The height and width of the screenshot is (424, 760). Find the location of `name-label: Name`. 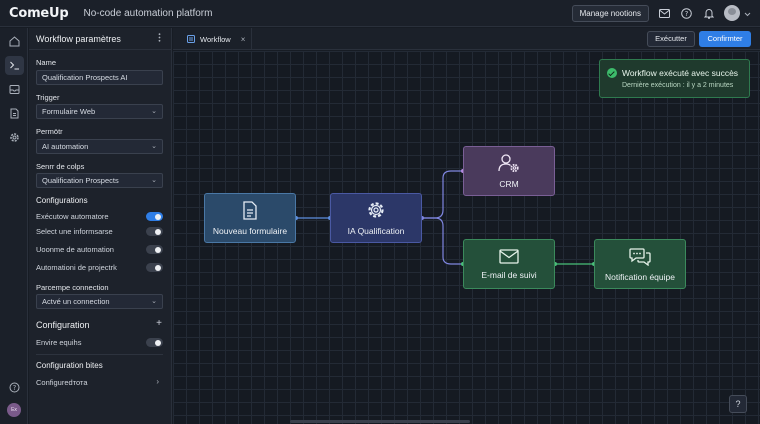

name-label: Name is located at coordinates (46, 62).